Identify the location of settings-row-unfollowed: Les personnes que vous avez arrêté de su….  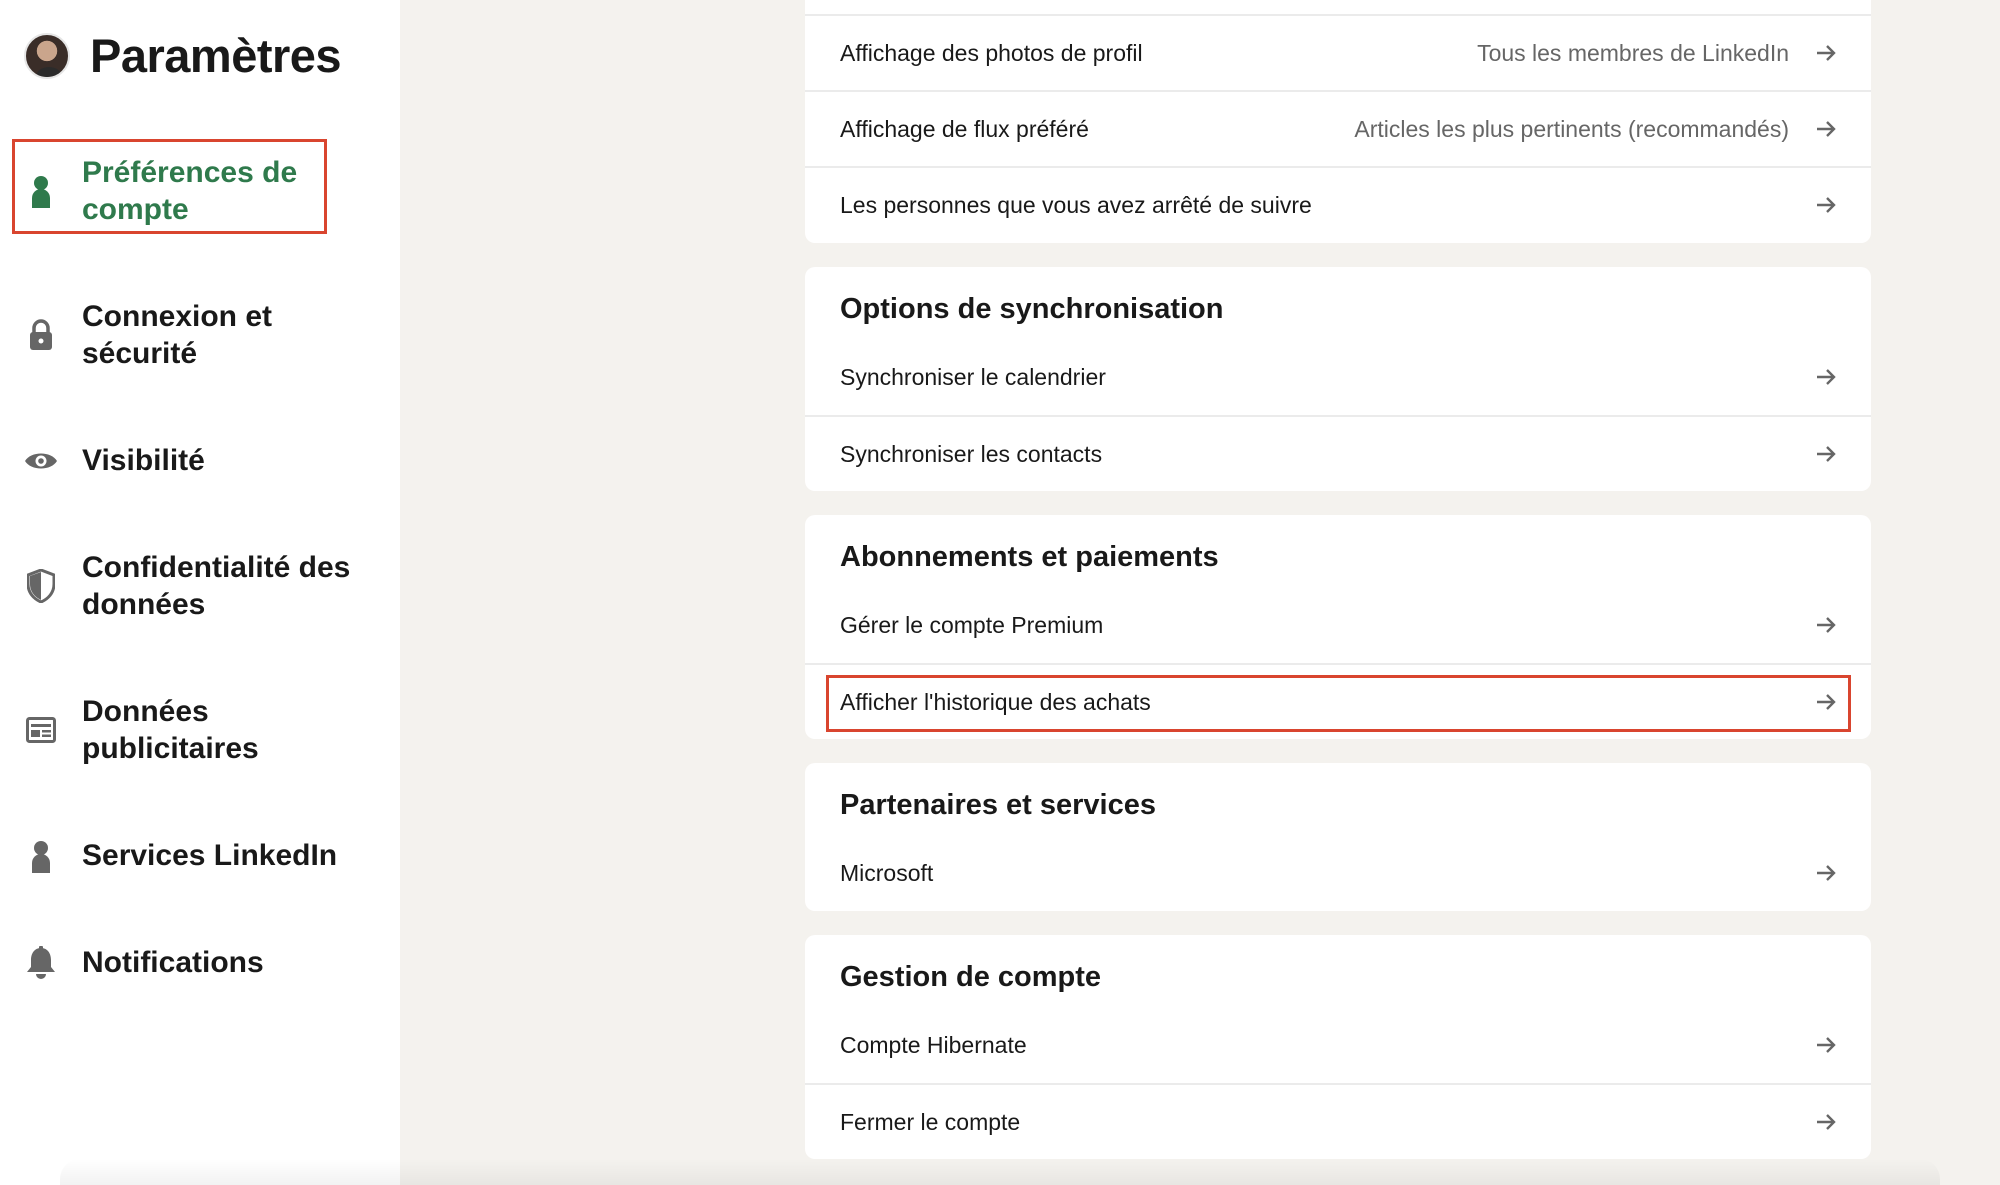
(1338, 204).